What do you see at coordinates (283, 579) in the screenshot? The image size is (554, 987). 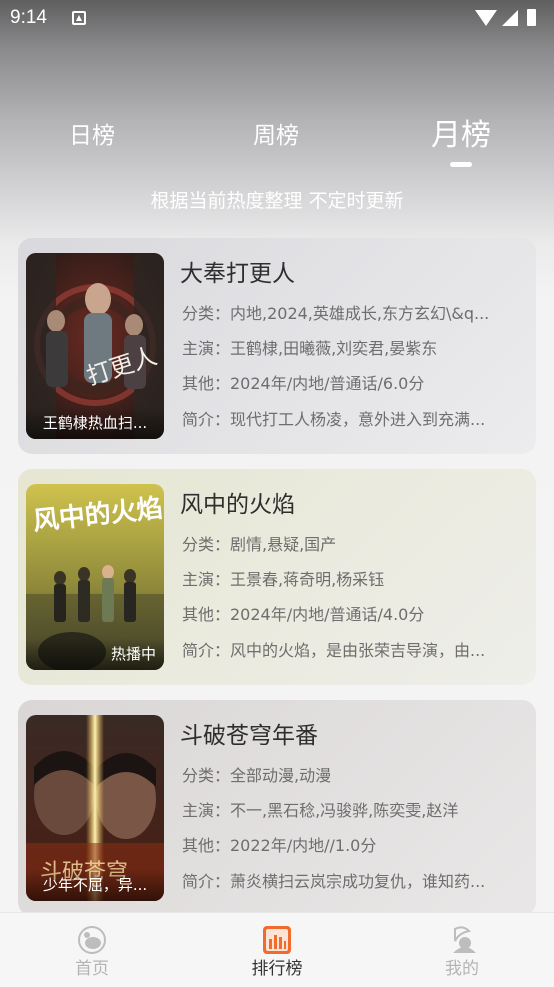 I see `card-cast: 主演：王景春,蒋奇明,杨采钰` at bounding box center [283, 579].